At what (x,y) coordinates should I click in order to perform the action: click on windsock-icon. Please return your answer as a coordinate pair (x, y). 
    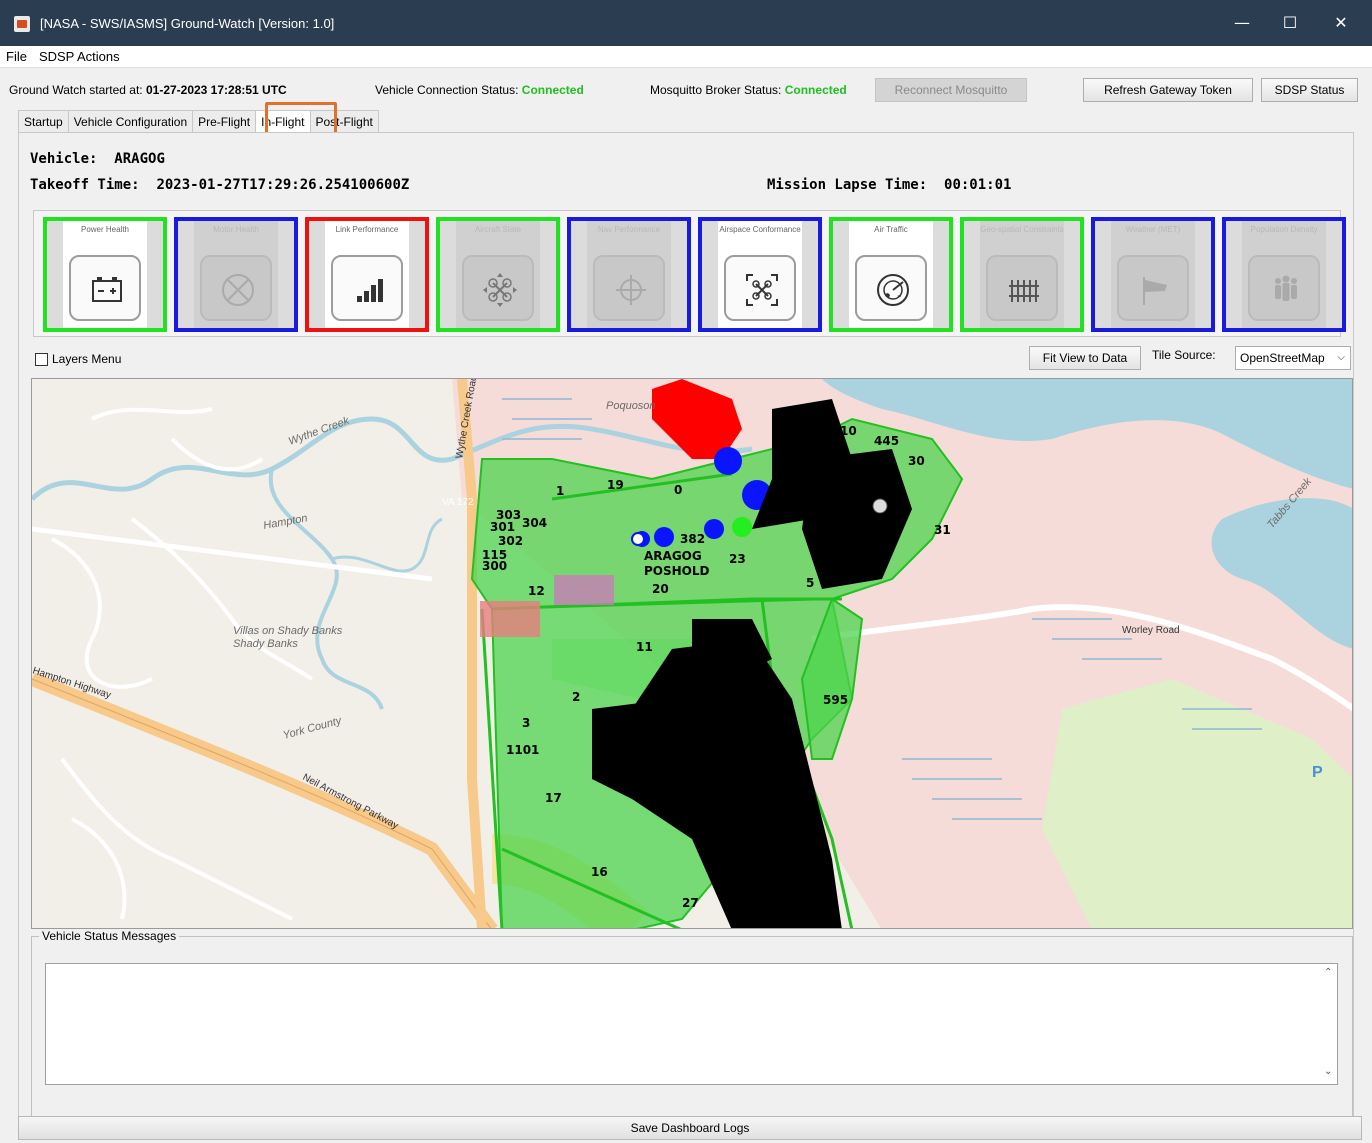
    Looking at the image, I should click on (1155, 291).